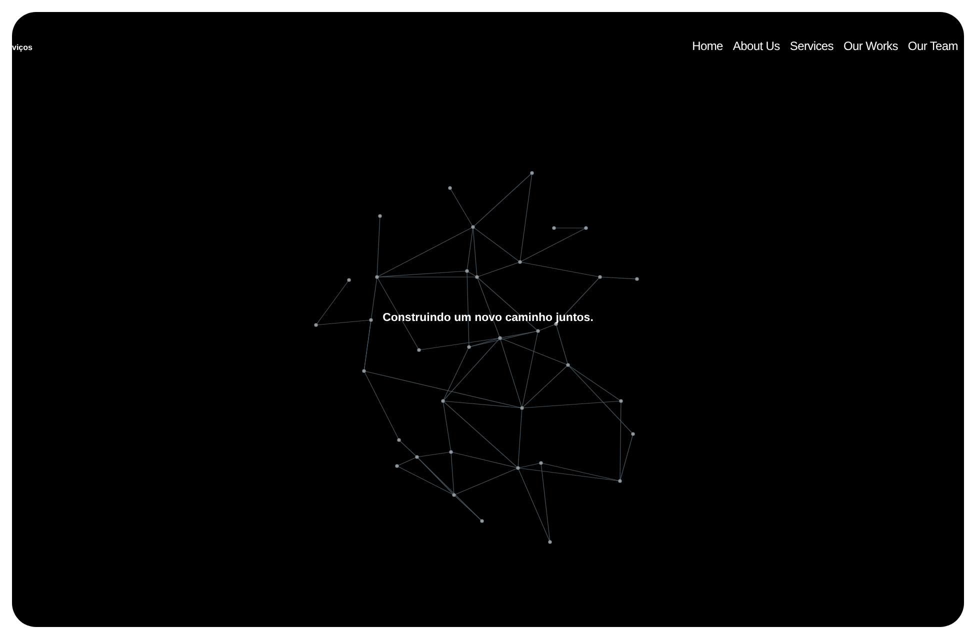  I want to click on hero-title: Construindo um novo caminho juntos., so click(488, 318).